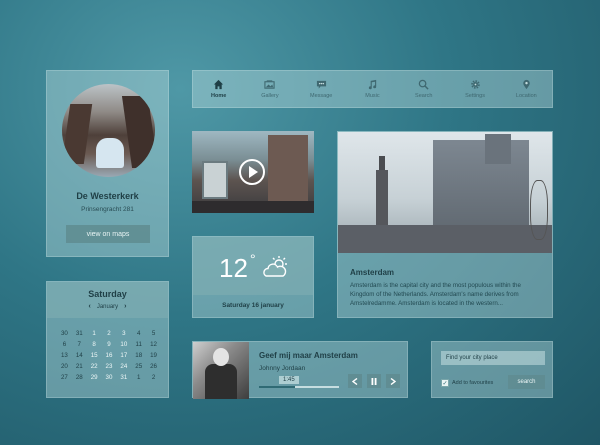 This screenshot has height=445, width=600. What do you see at coordinates (89, 306) in the screenshot?
I see `chevron-left-icon: ‹` at bounding box center [89, 306].